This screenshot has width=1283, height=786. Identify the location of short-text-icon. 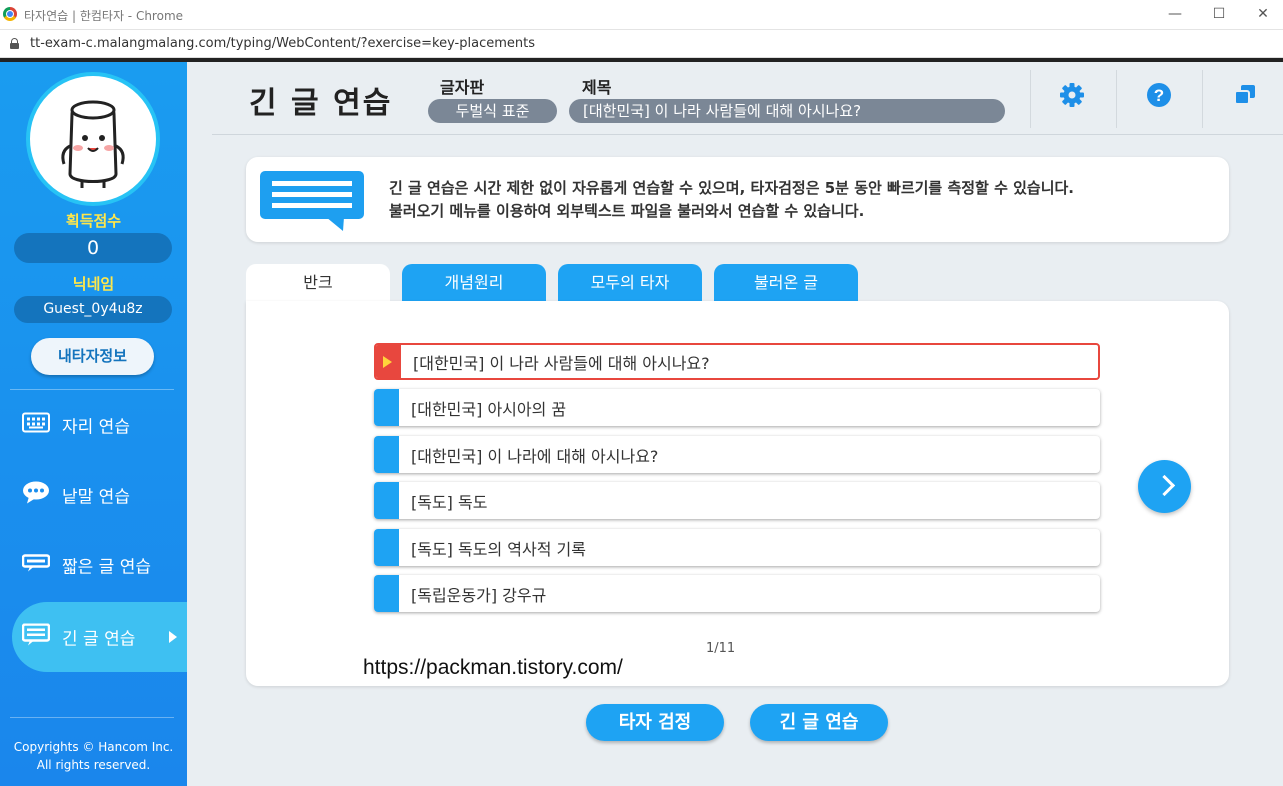
(36, 565).